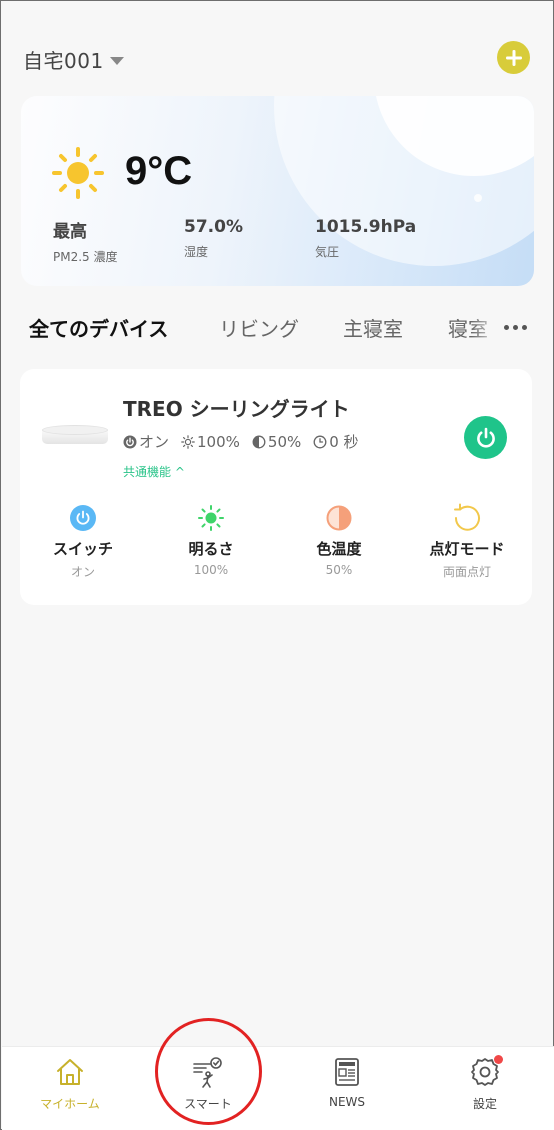  I want to click on nav-my-home: マイホーム, so click(70, 1083).